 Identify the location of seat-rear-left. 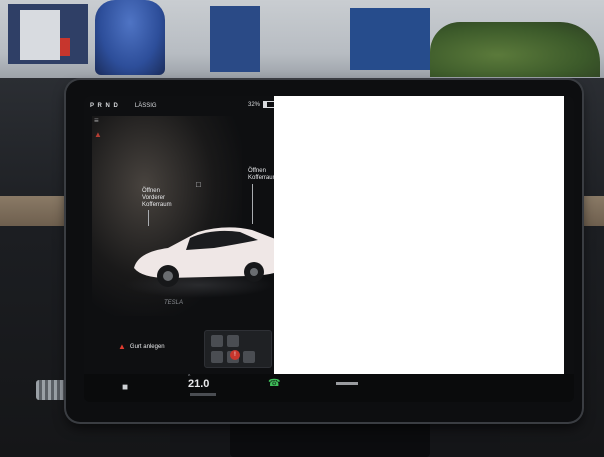
(217, 357).